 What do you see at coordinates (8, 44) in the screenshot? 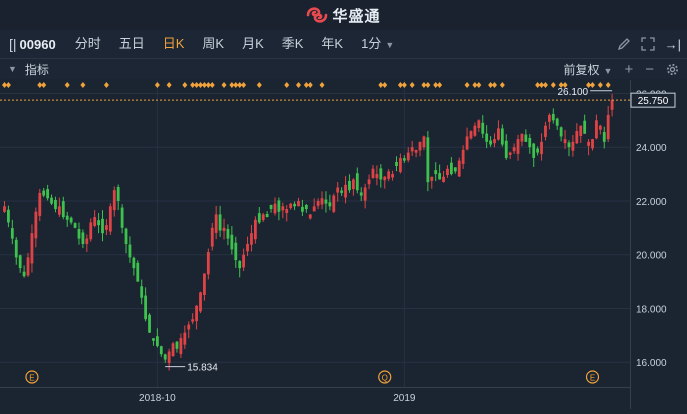
I see `sidebar-collapse-icon: [|` at bounding box center [8, 44].